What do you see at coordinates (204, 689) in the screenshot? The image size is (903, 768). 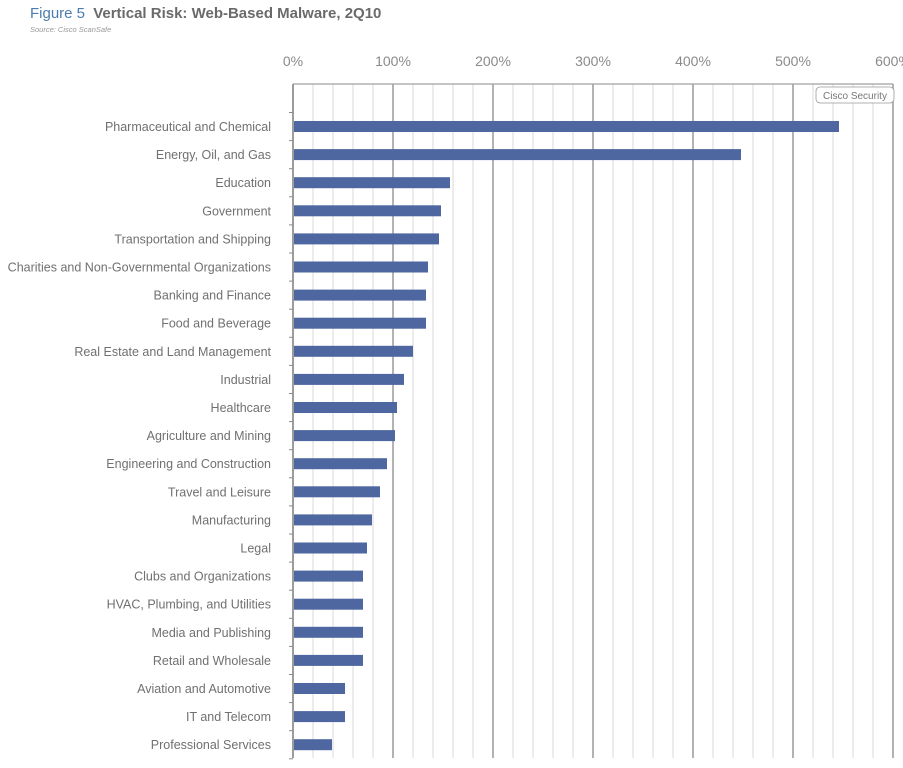 I see `category-label: Aviation and Automotive` at bounding box center [204, 689].